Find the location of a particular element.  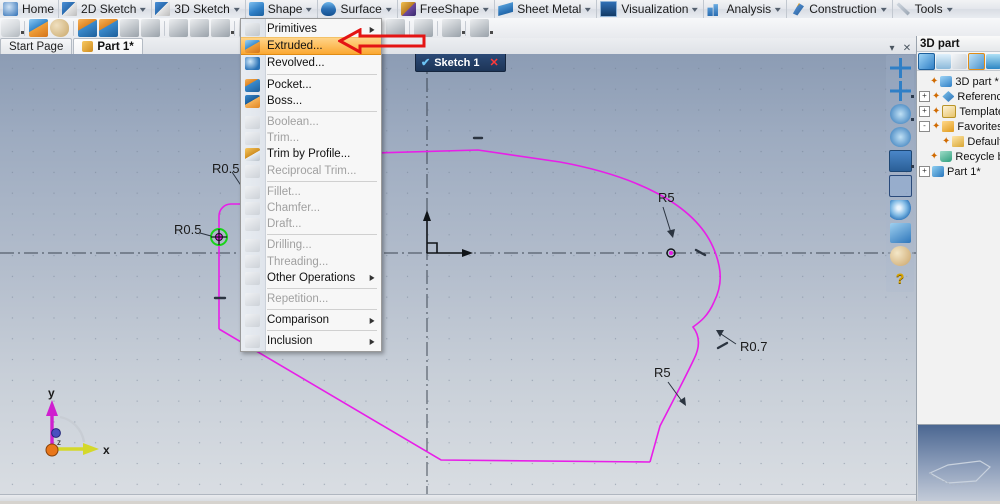

layers-icon is located at coordinates (993, 61).